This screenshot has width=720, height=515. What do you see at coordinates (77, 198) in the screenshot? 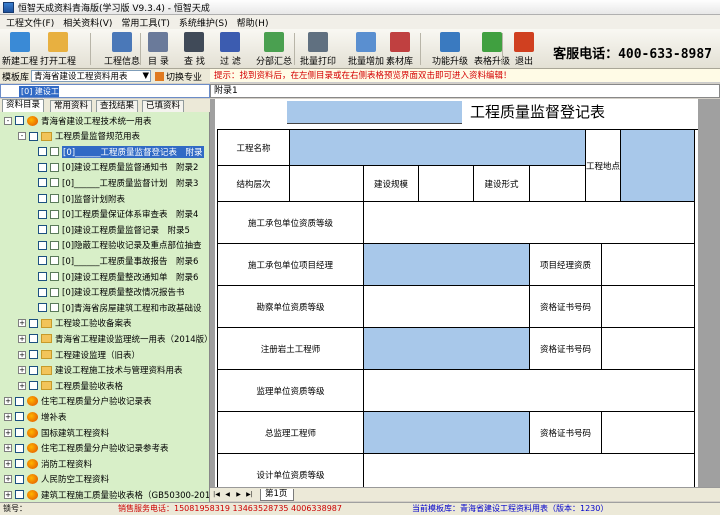
I see `tree-item: [0]监督计划附表` at bounding box center [77, 198].